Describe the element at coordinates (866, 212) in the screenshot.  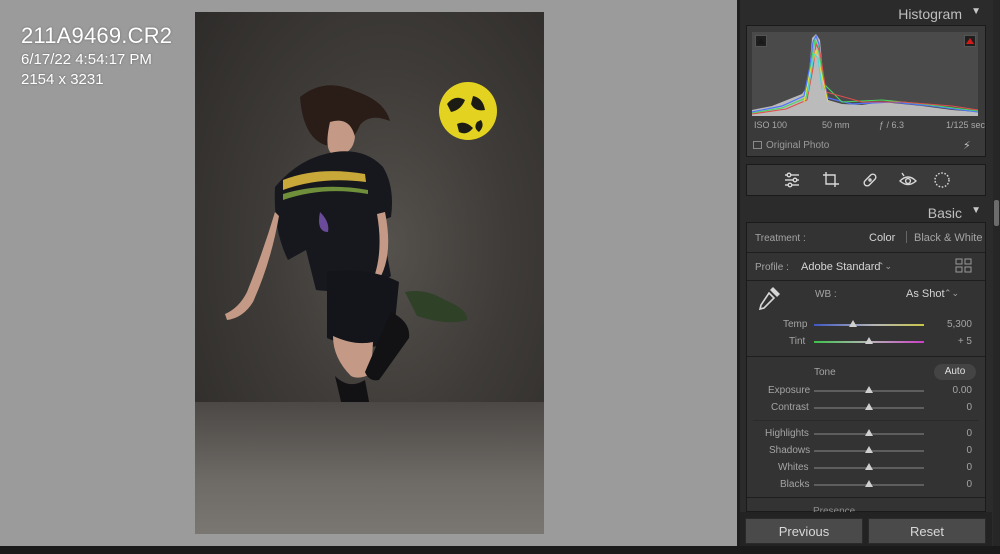
I see `basic-header: Basic ▼` at that location.